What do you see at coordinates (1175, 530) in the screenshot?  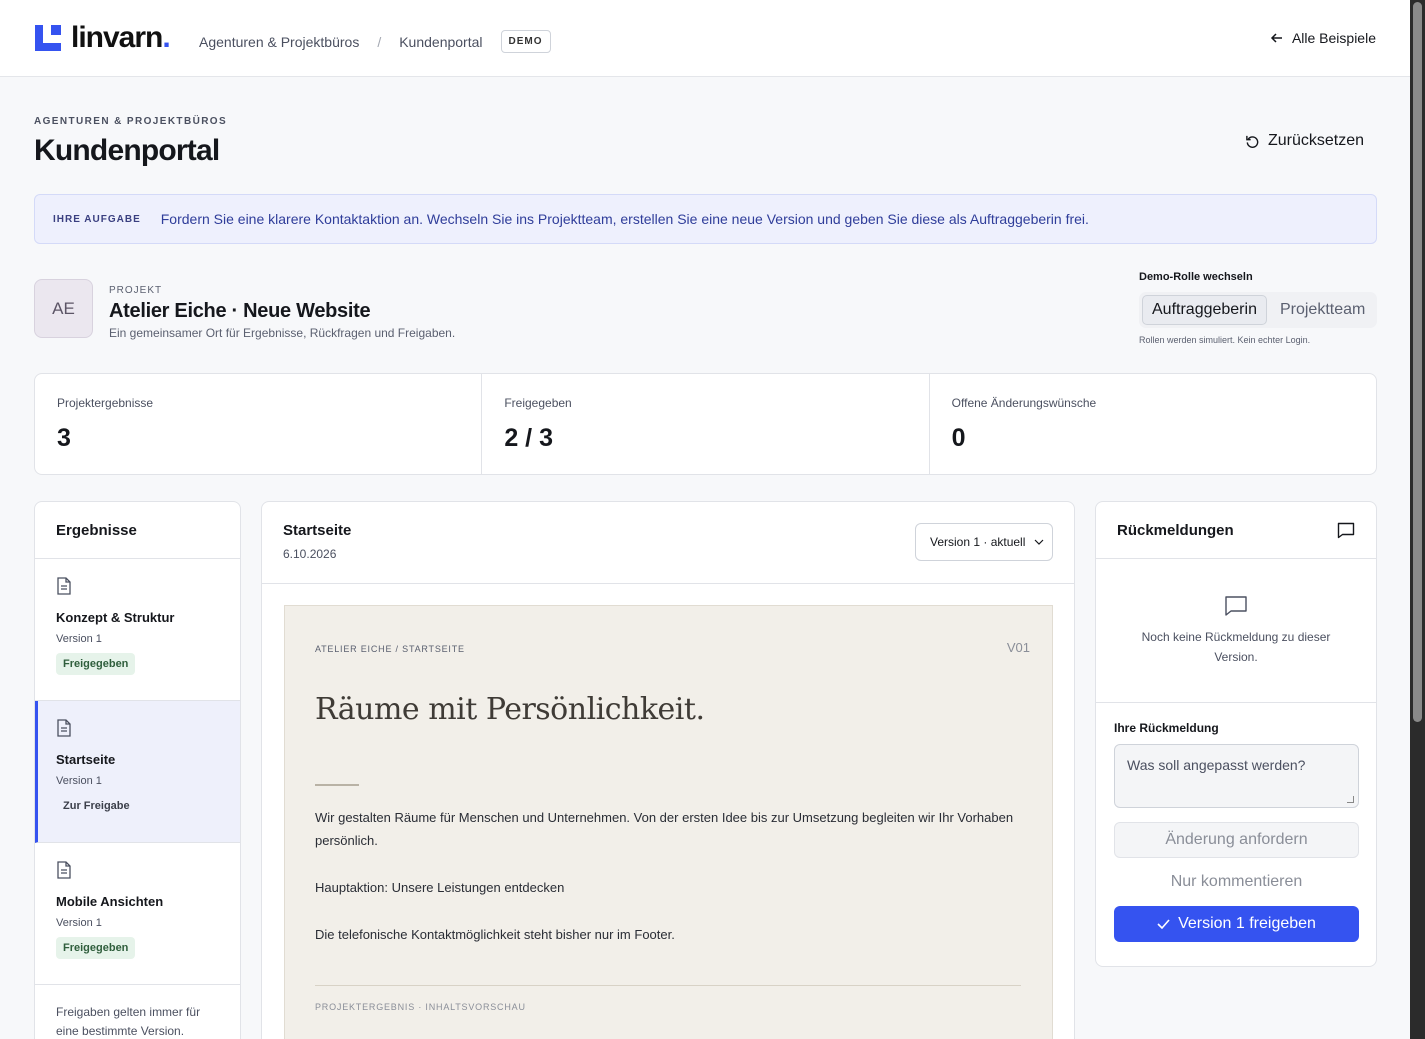 I see `feedback-title: Rückmeldungen` at bounding box center [1175, 530].